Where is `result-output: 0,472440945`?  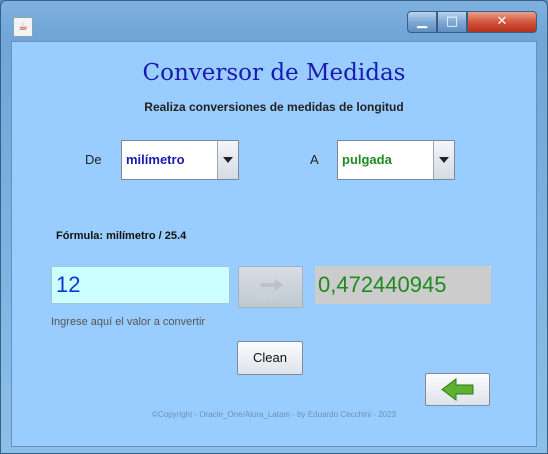
result-output: 0,472440945 is located at coordinates (403, 285).